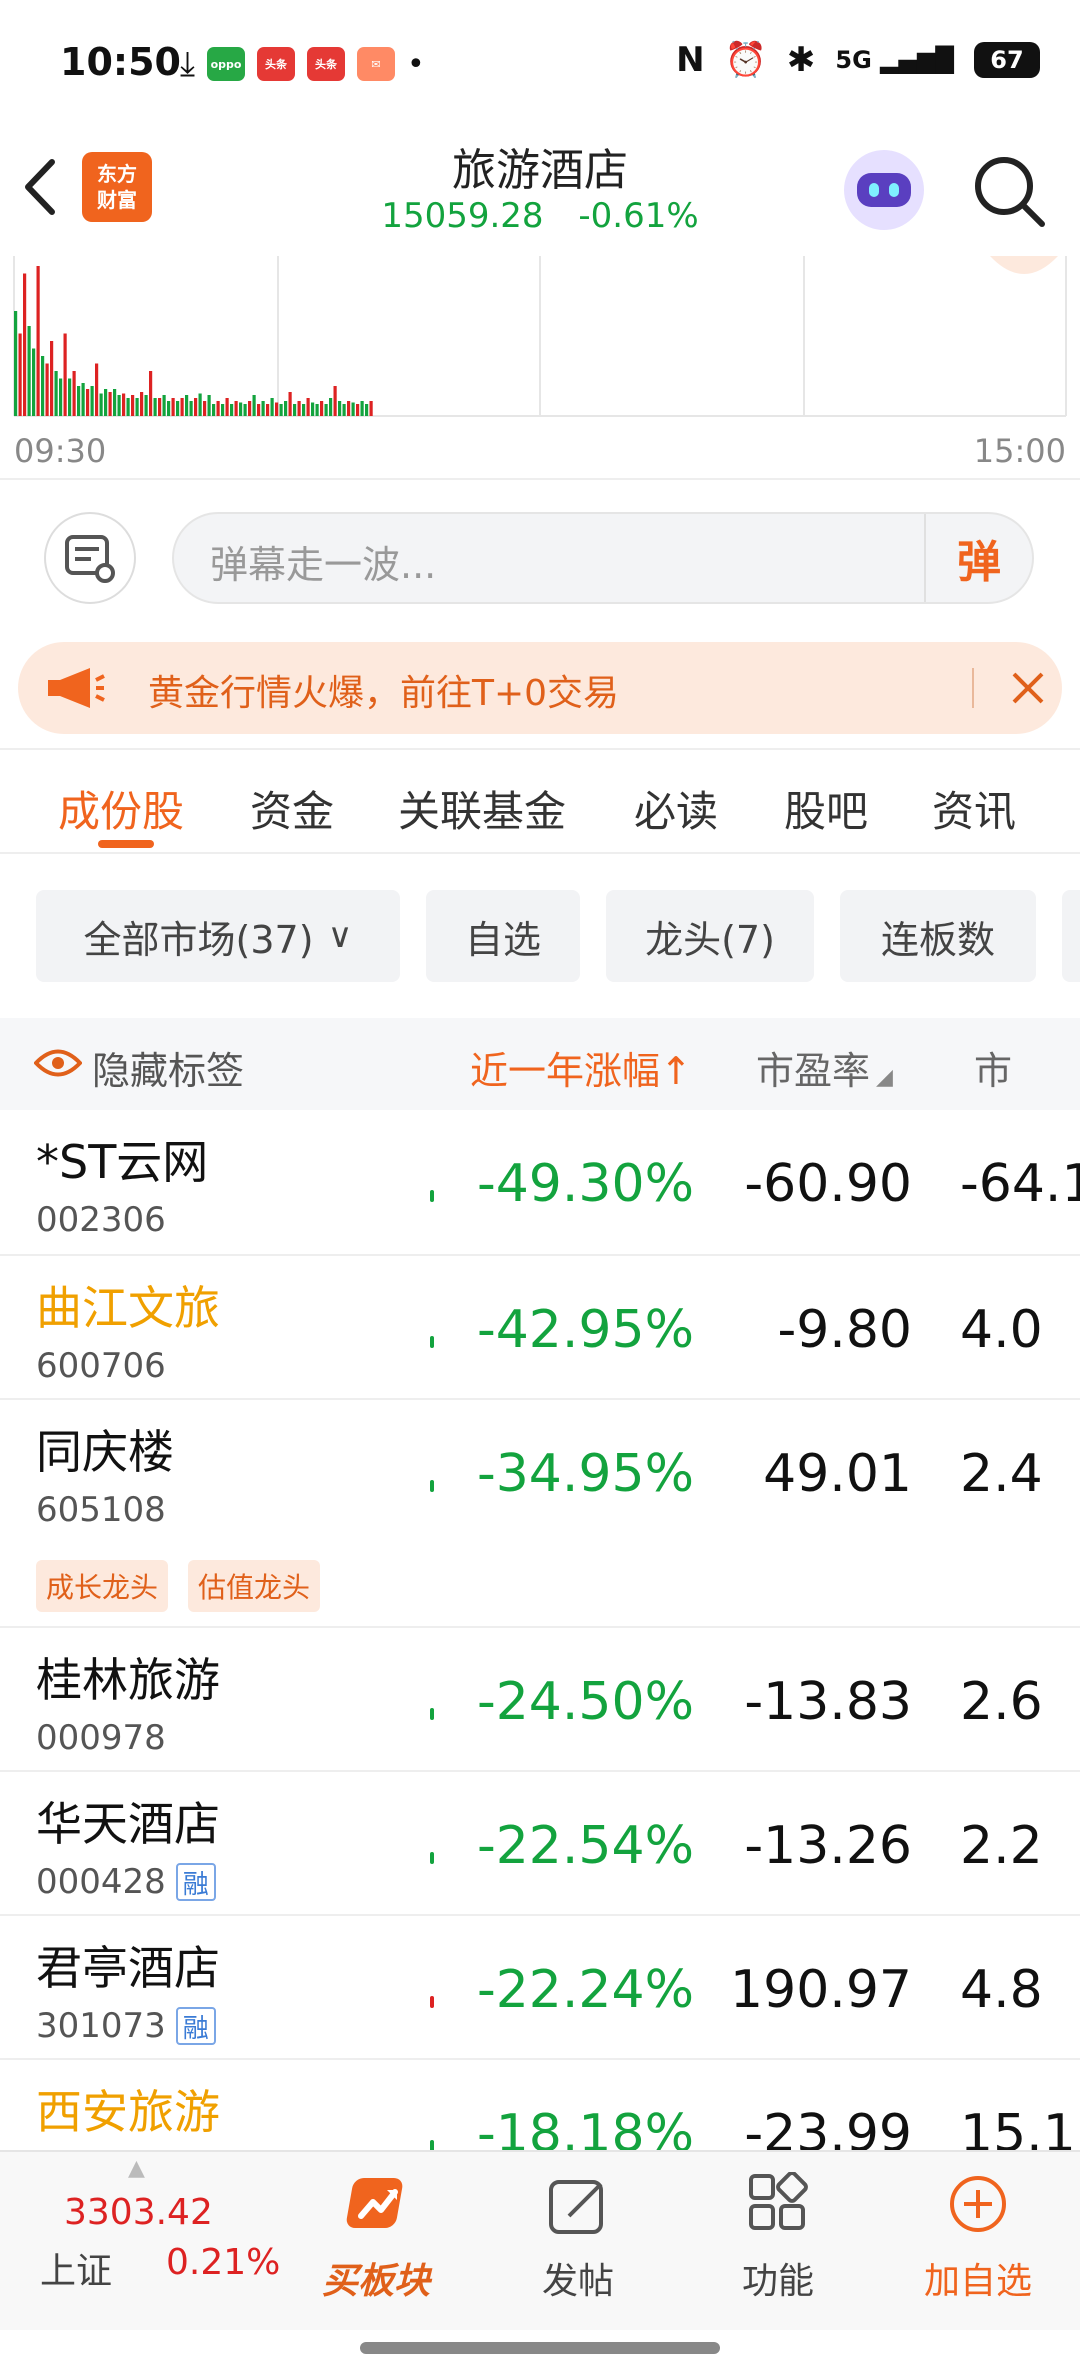 This screenshot has width=1080, height=2376. What do you see at coordinates (1024, 265) in the screenshot?
I see `chart-corner-marker` at bounding box center [1024, 265].